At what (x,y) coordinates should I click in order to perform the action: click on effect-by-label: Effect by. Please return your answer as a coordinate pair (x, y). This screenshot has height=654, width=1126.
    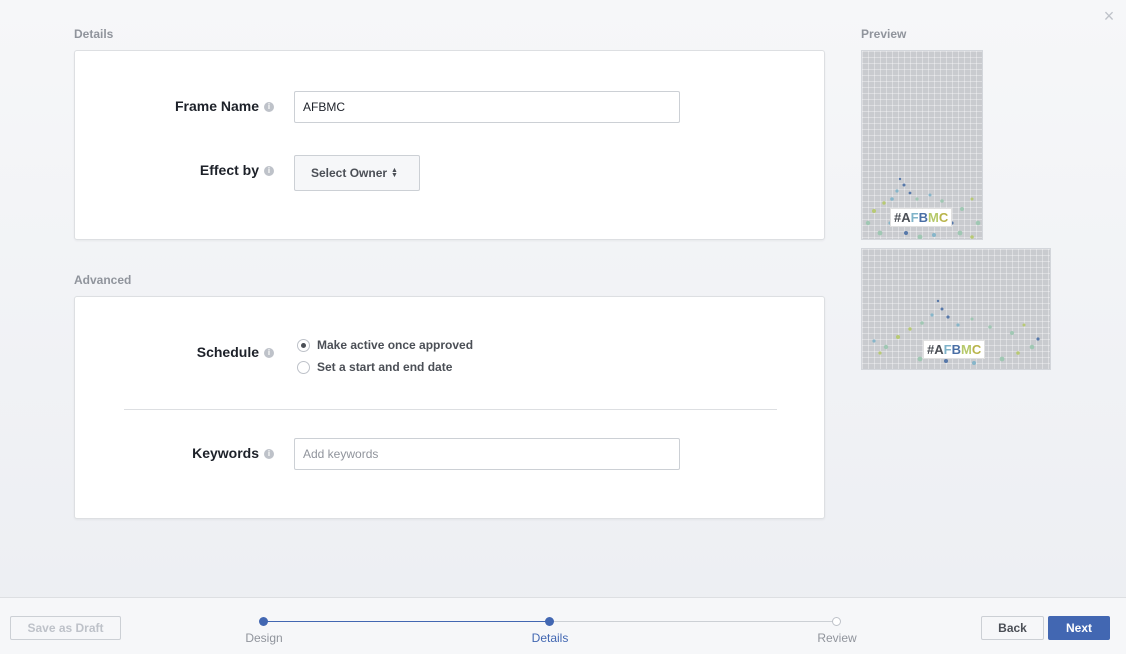
    Looking at the image, I should click on (229, 170).